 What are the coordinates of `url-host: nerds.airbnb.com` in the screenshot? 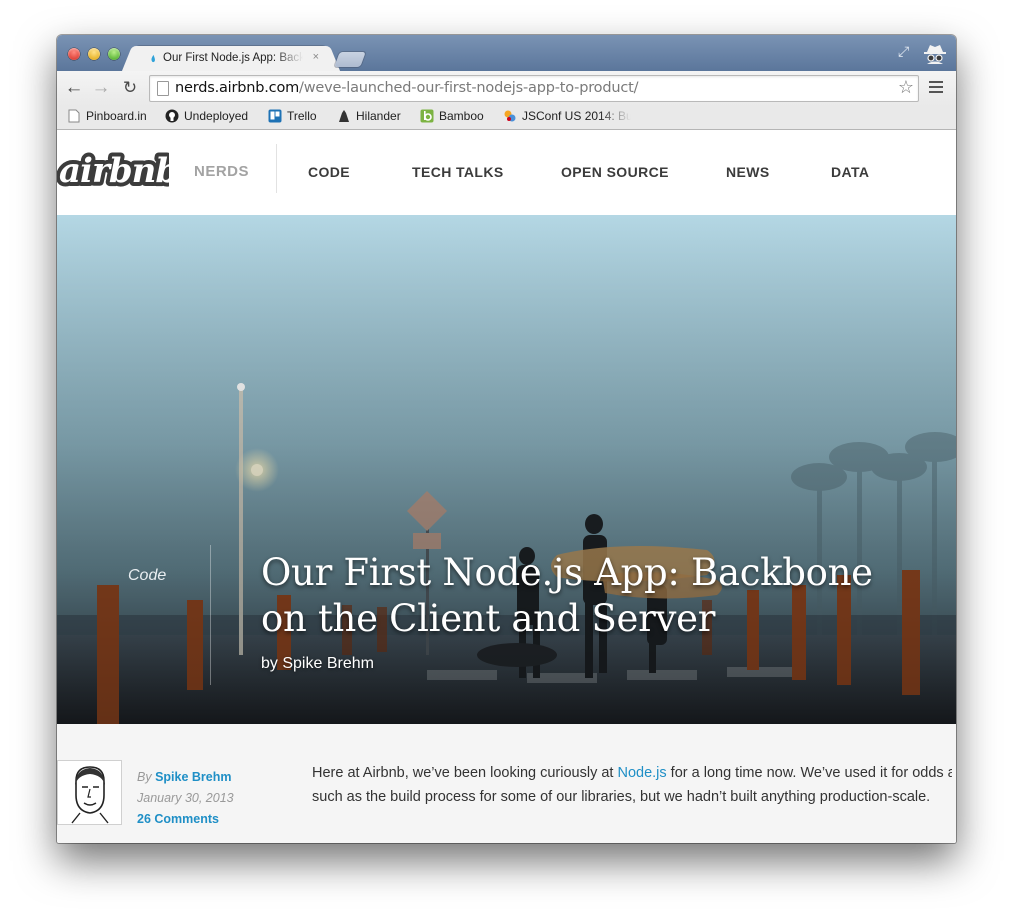 It's located at (237, 88).